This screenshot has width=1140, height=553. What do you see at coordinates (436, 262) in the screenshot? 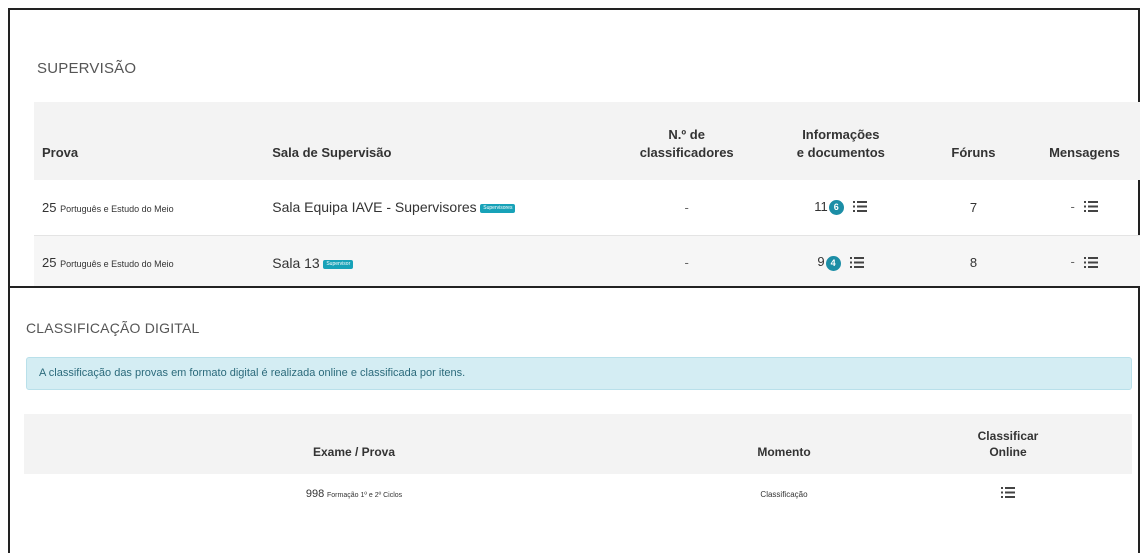
I see `sala-cell: Sala 13 Supervisor` at bounding box center [436, 262].